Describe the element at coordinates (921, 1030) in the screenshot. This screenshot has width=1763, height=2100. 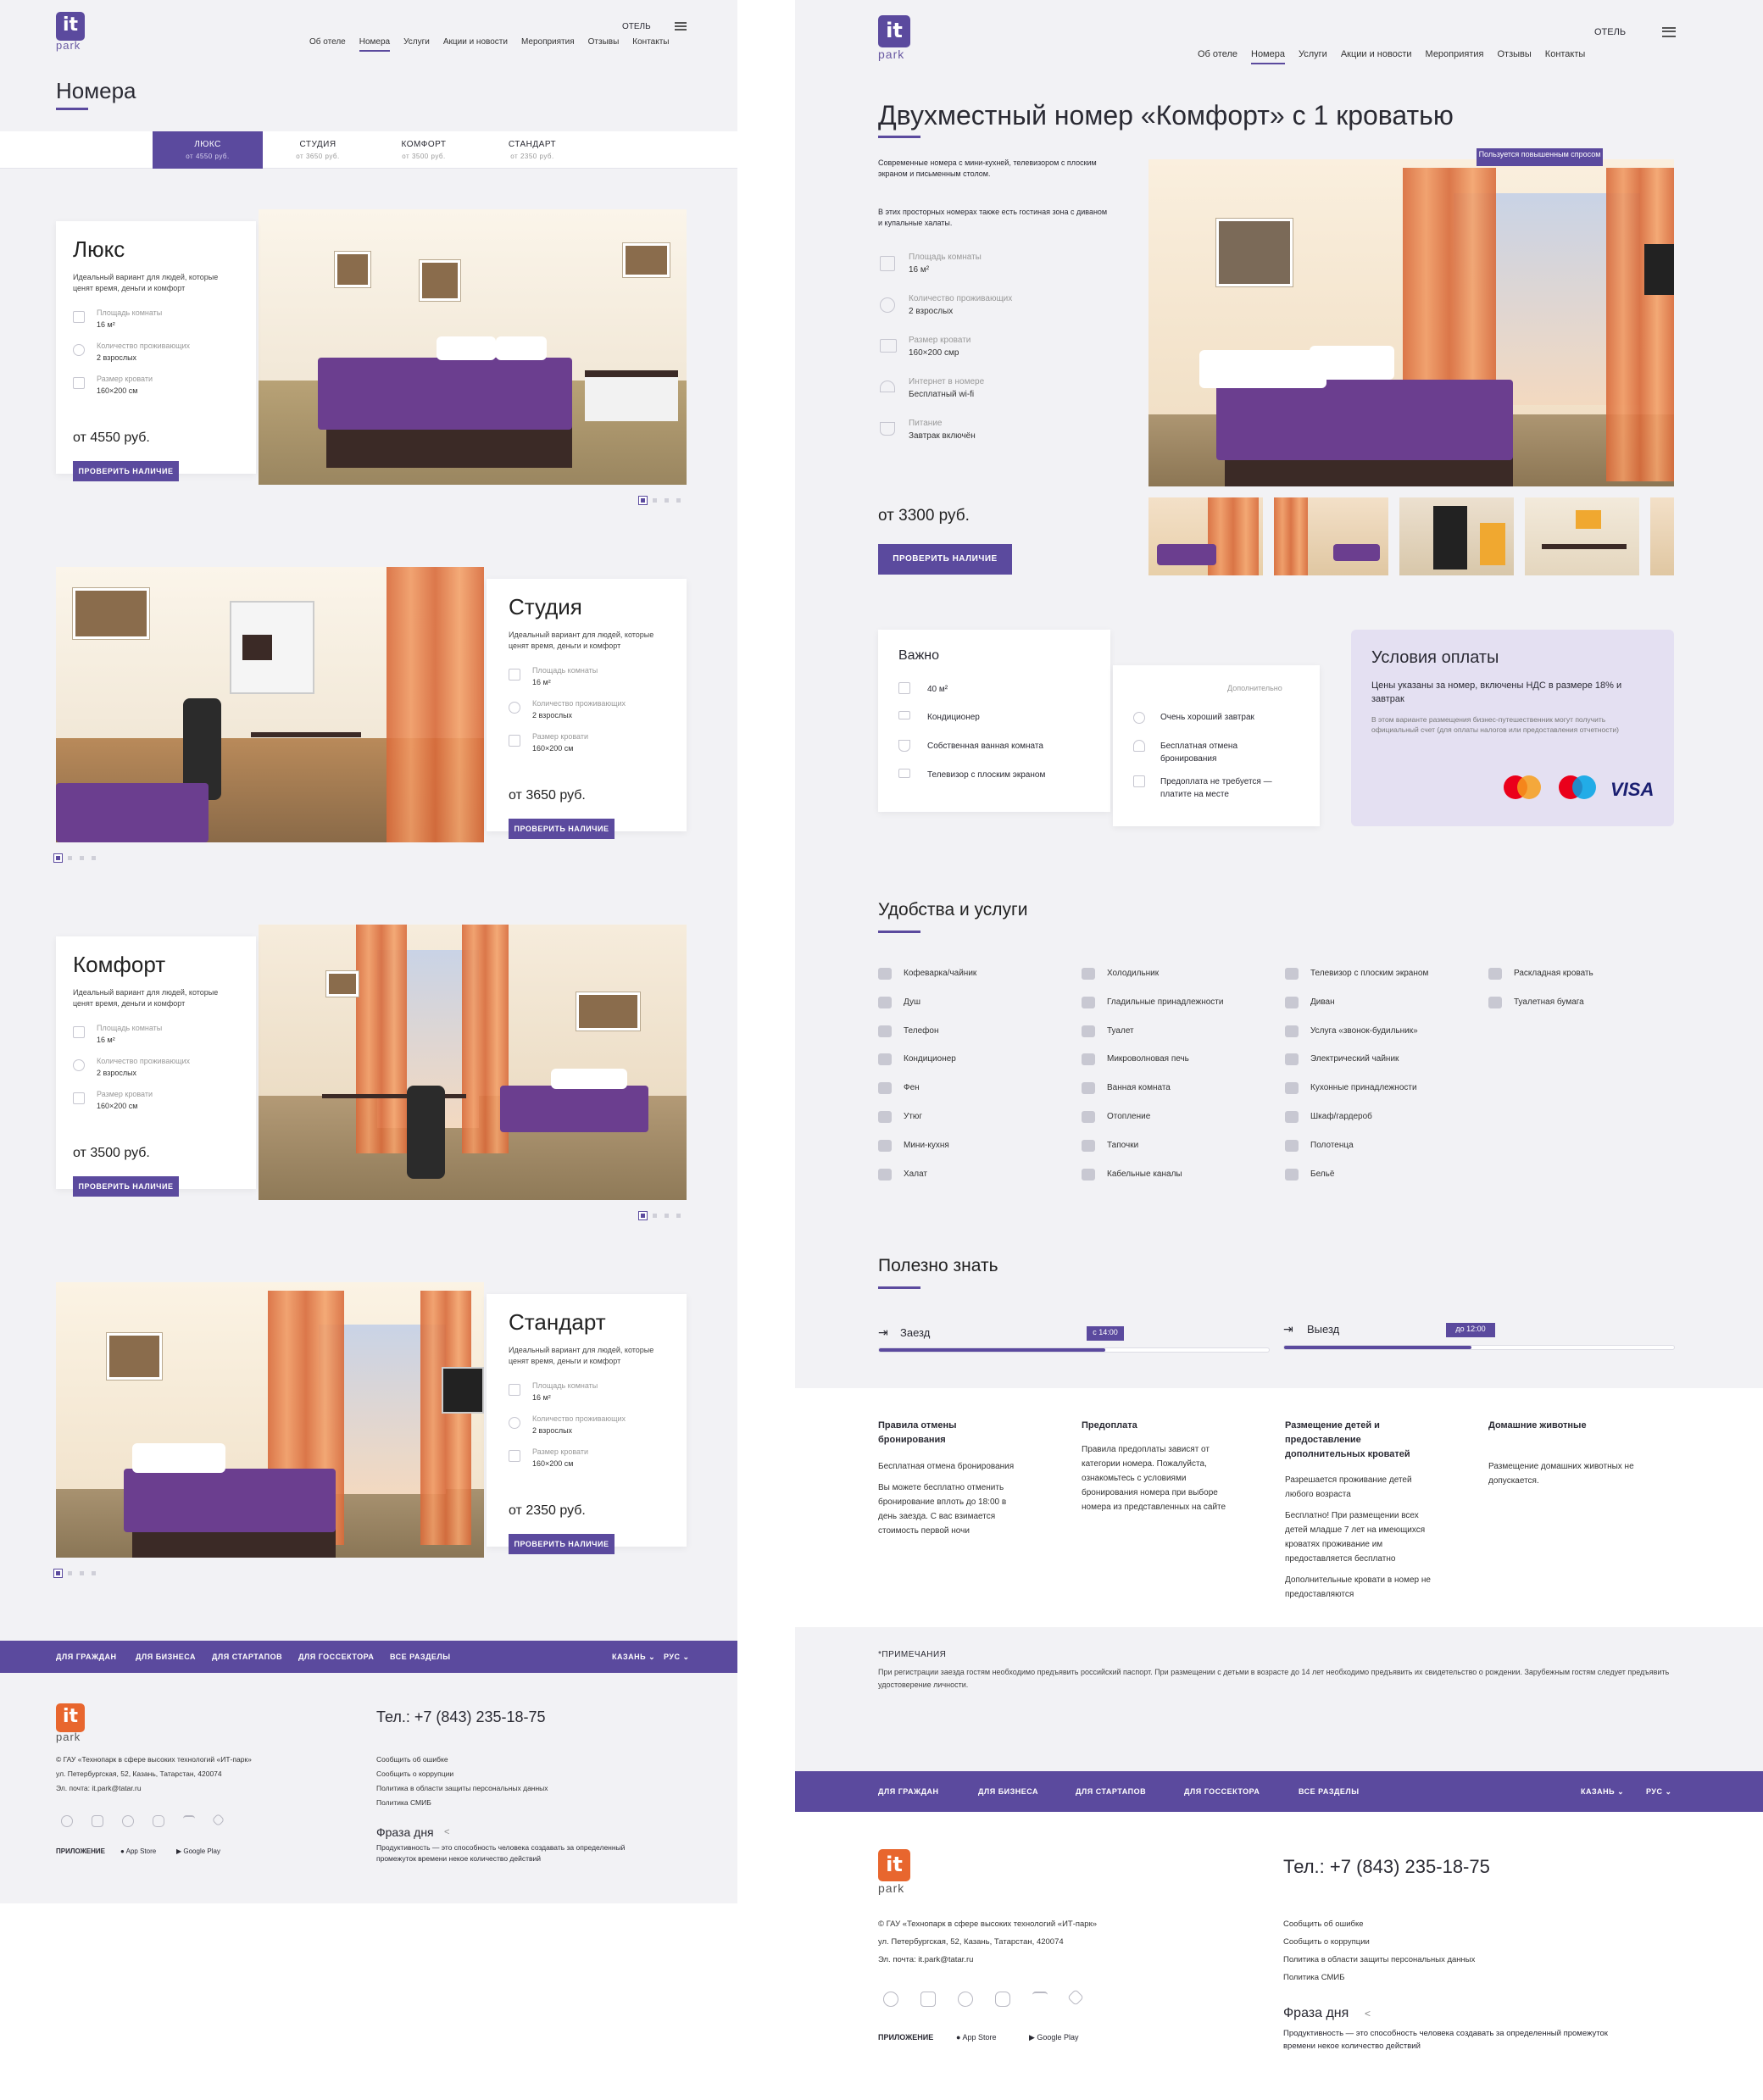
I see `amenity-item: Телефон` at that location.